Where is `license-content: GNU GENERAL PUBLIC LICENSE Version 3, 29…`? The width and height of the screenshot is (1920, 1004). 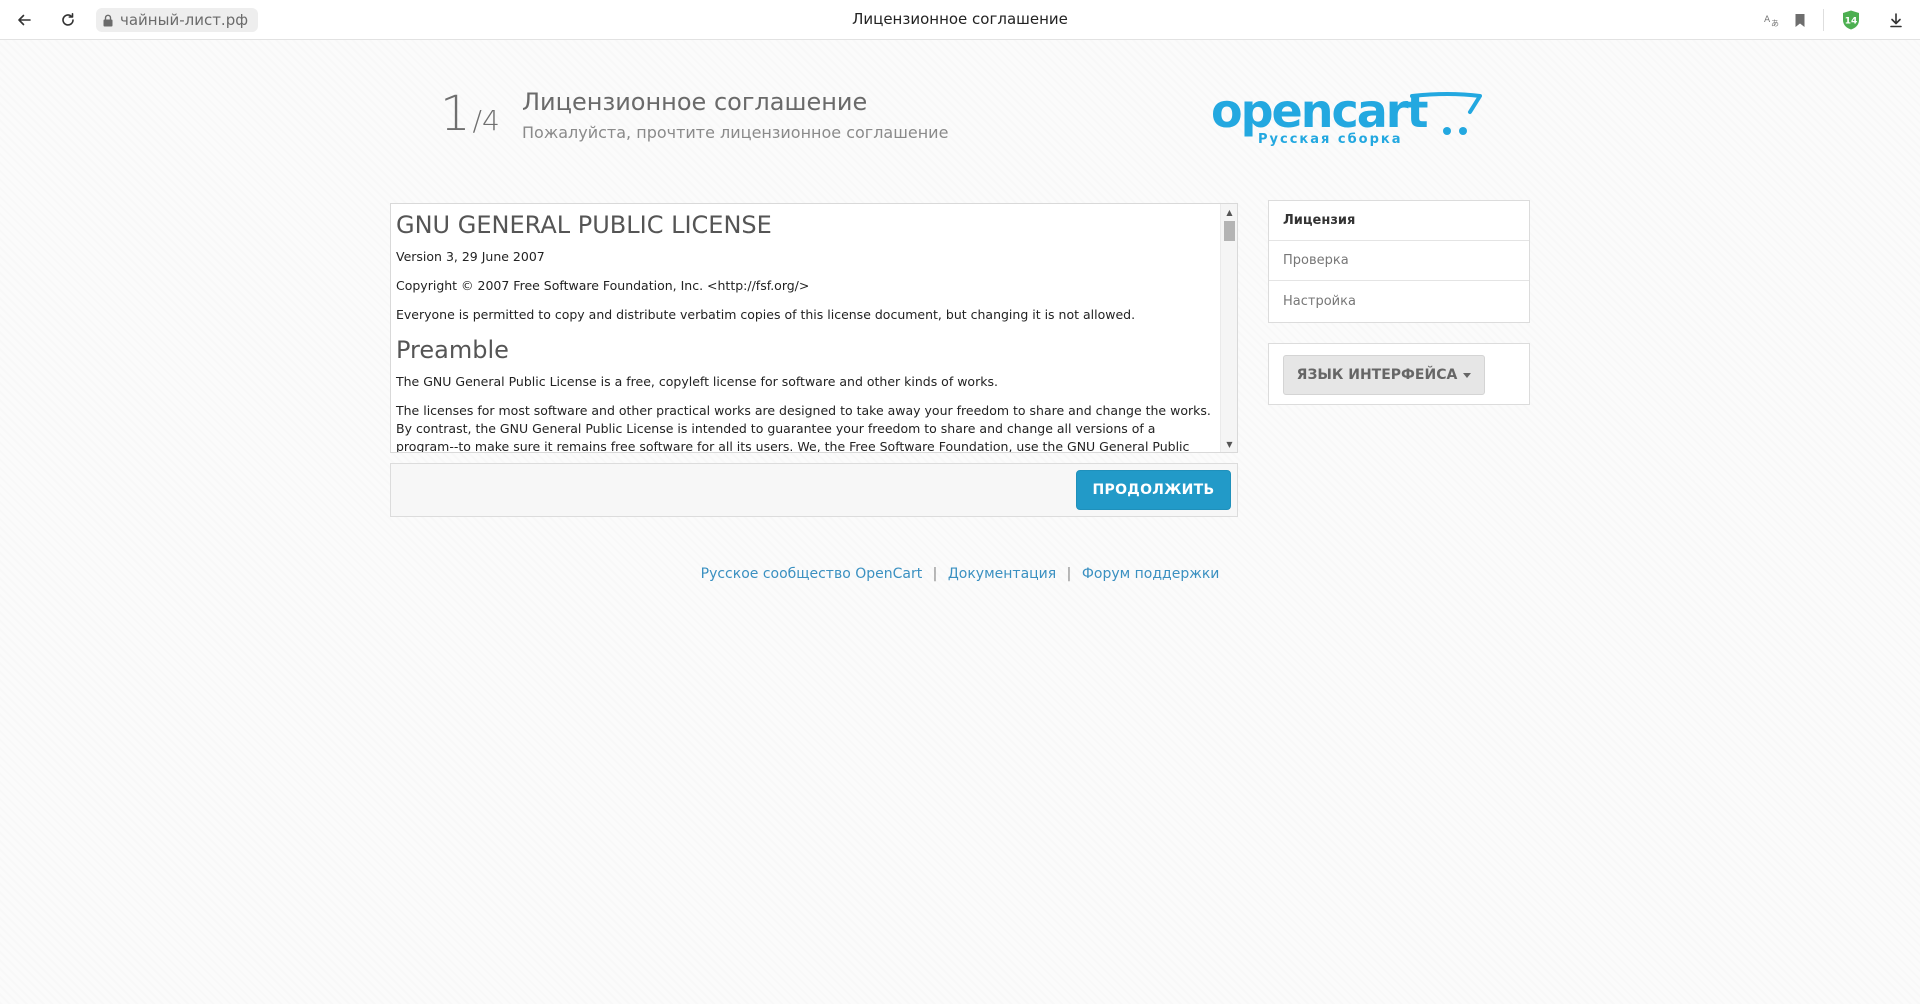 license-content: GNU GENERAL PUBLIC LICENSE Version 3, 29… is located at coordinates (805, 328).